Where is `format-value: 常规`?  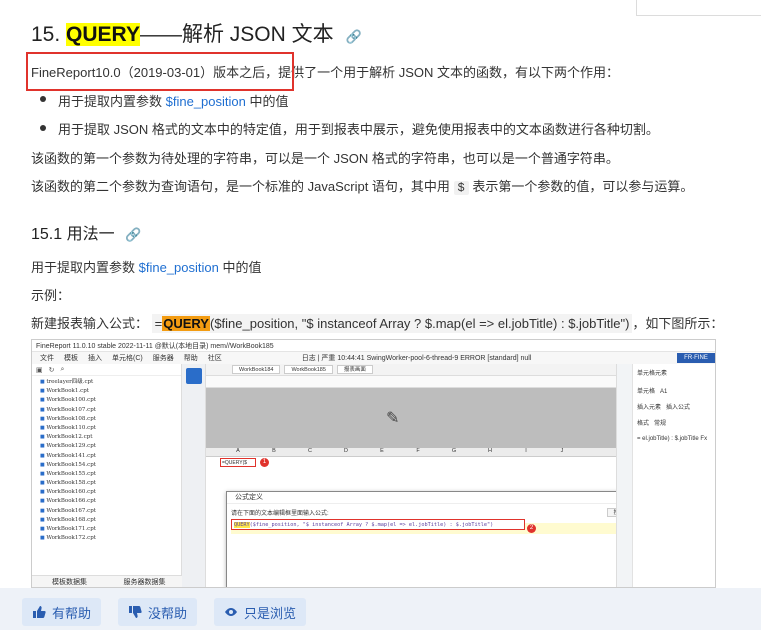
format-value: 常规 is located at coordinates (660, 424).